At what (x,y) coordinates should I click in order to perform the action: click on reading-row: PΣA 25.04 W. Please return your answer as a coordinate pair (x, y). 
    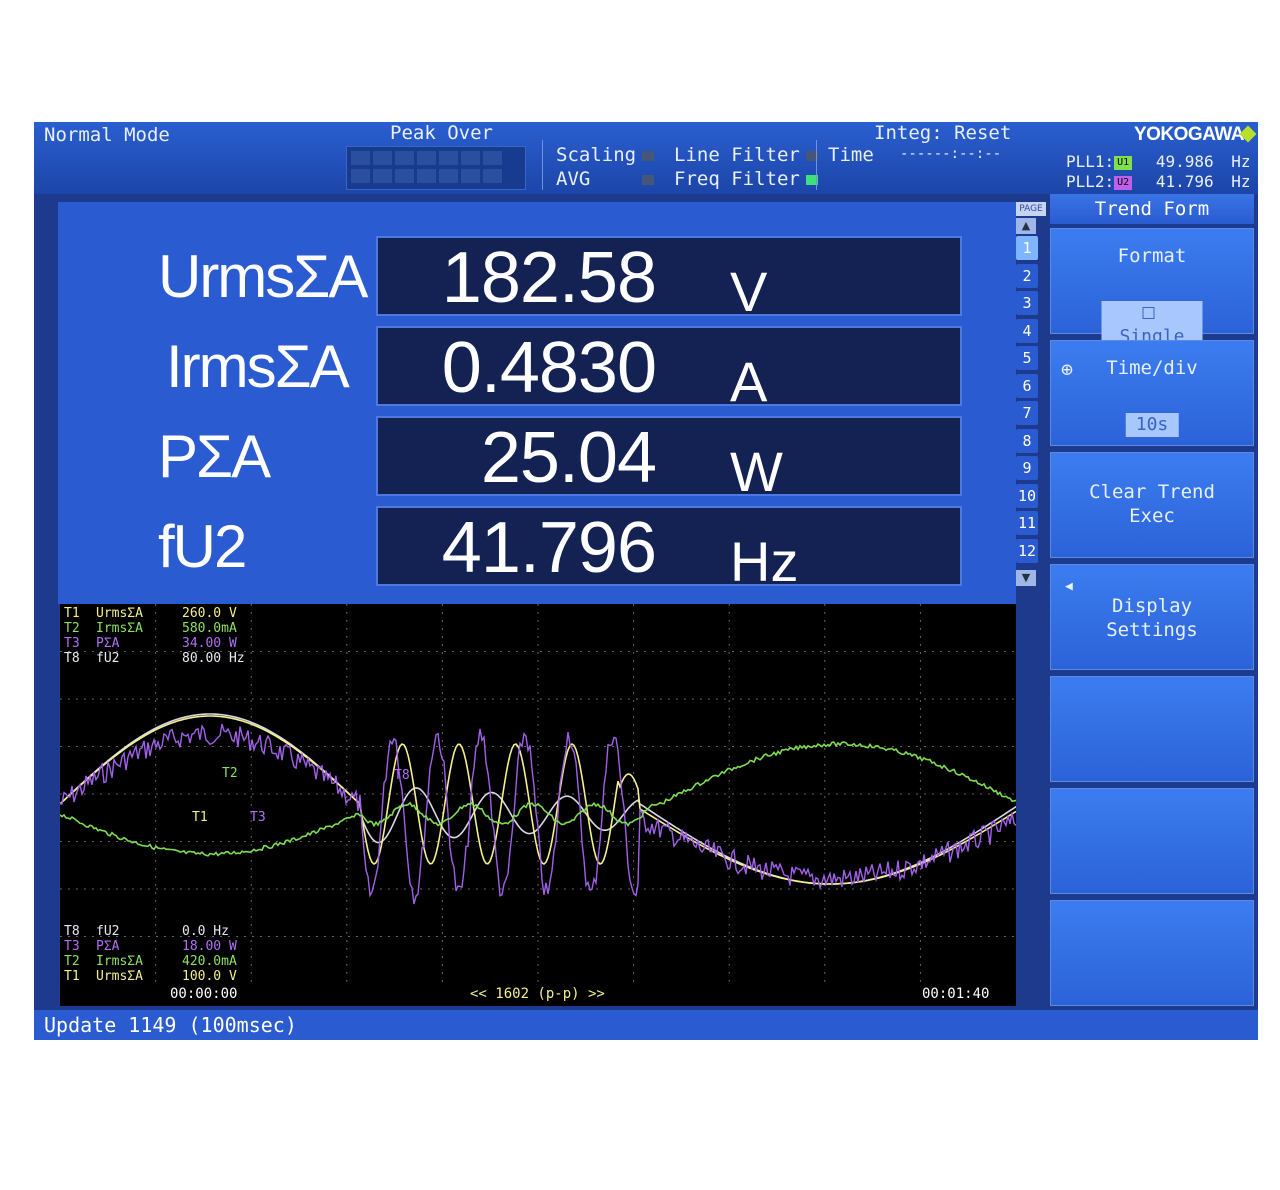
    Looking at the image, I should click on (537, 458).